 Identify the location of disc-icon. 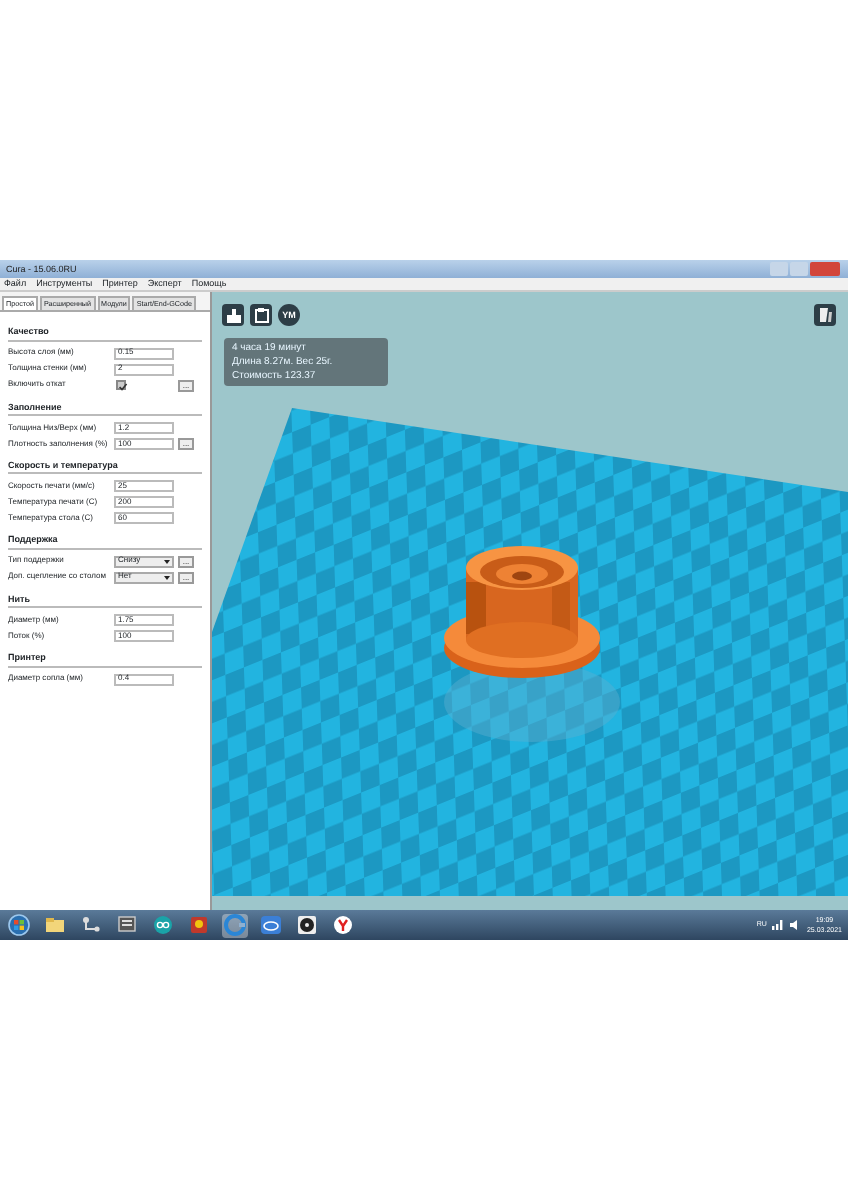
(307, 925).